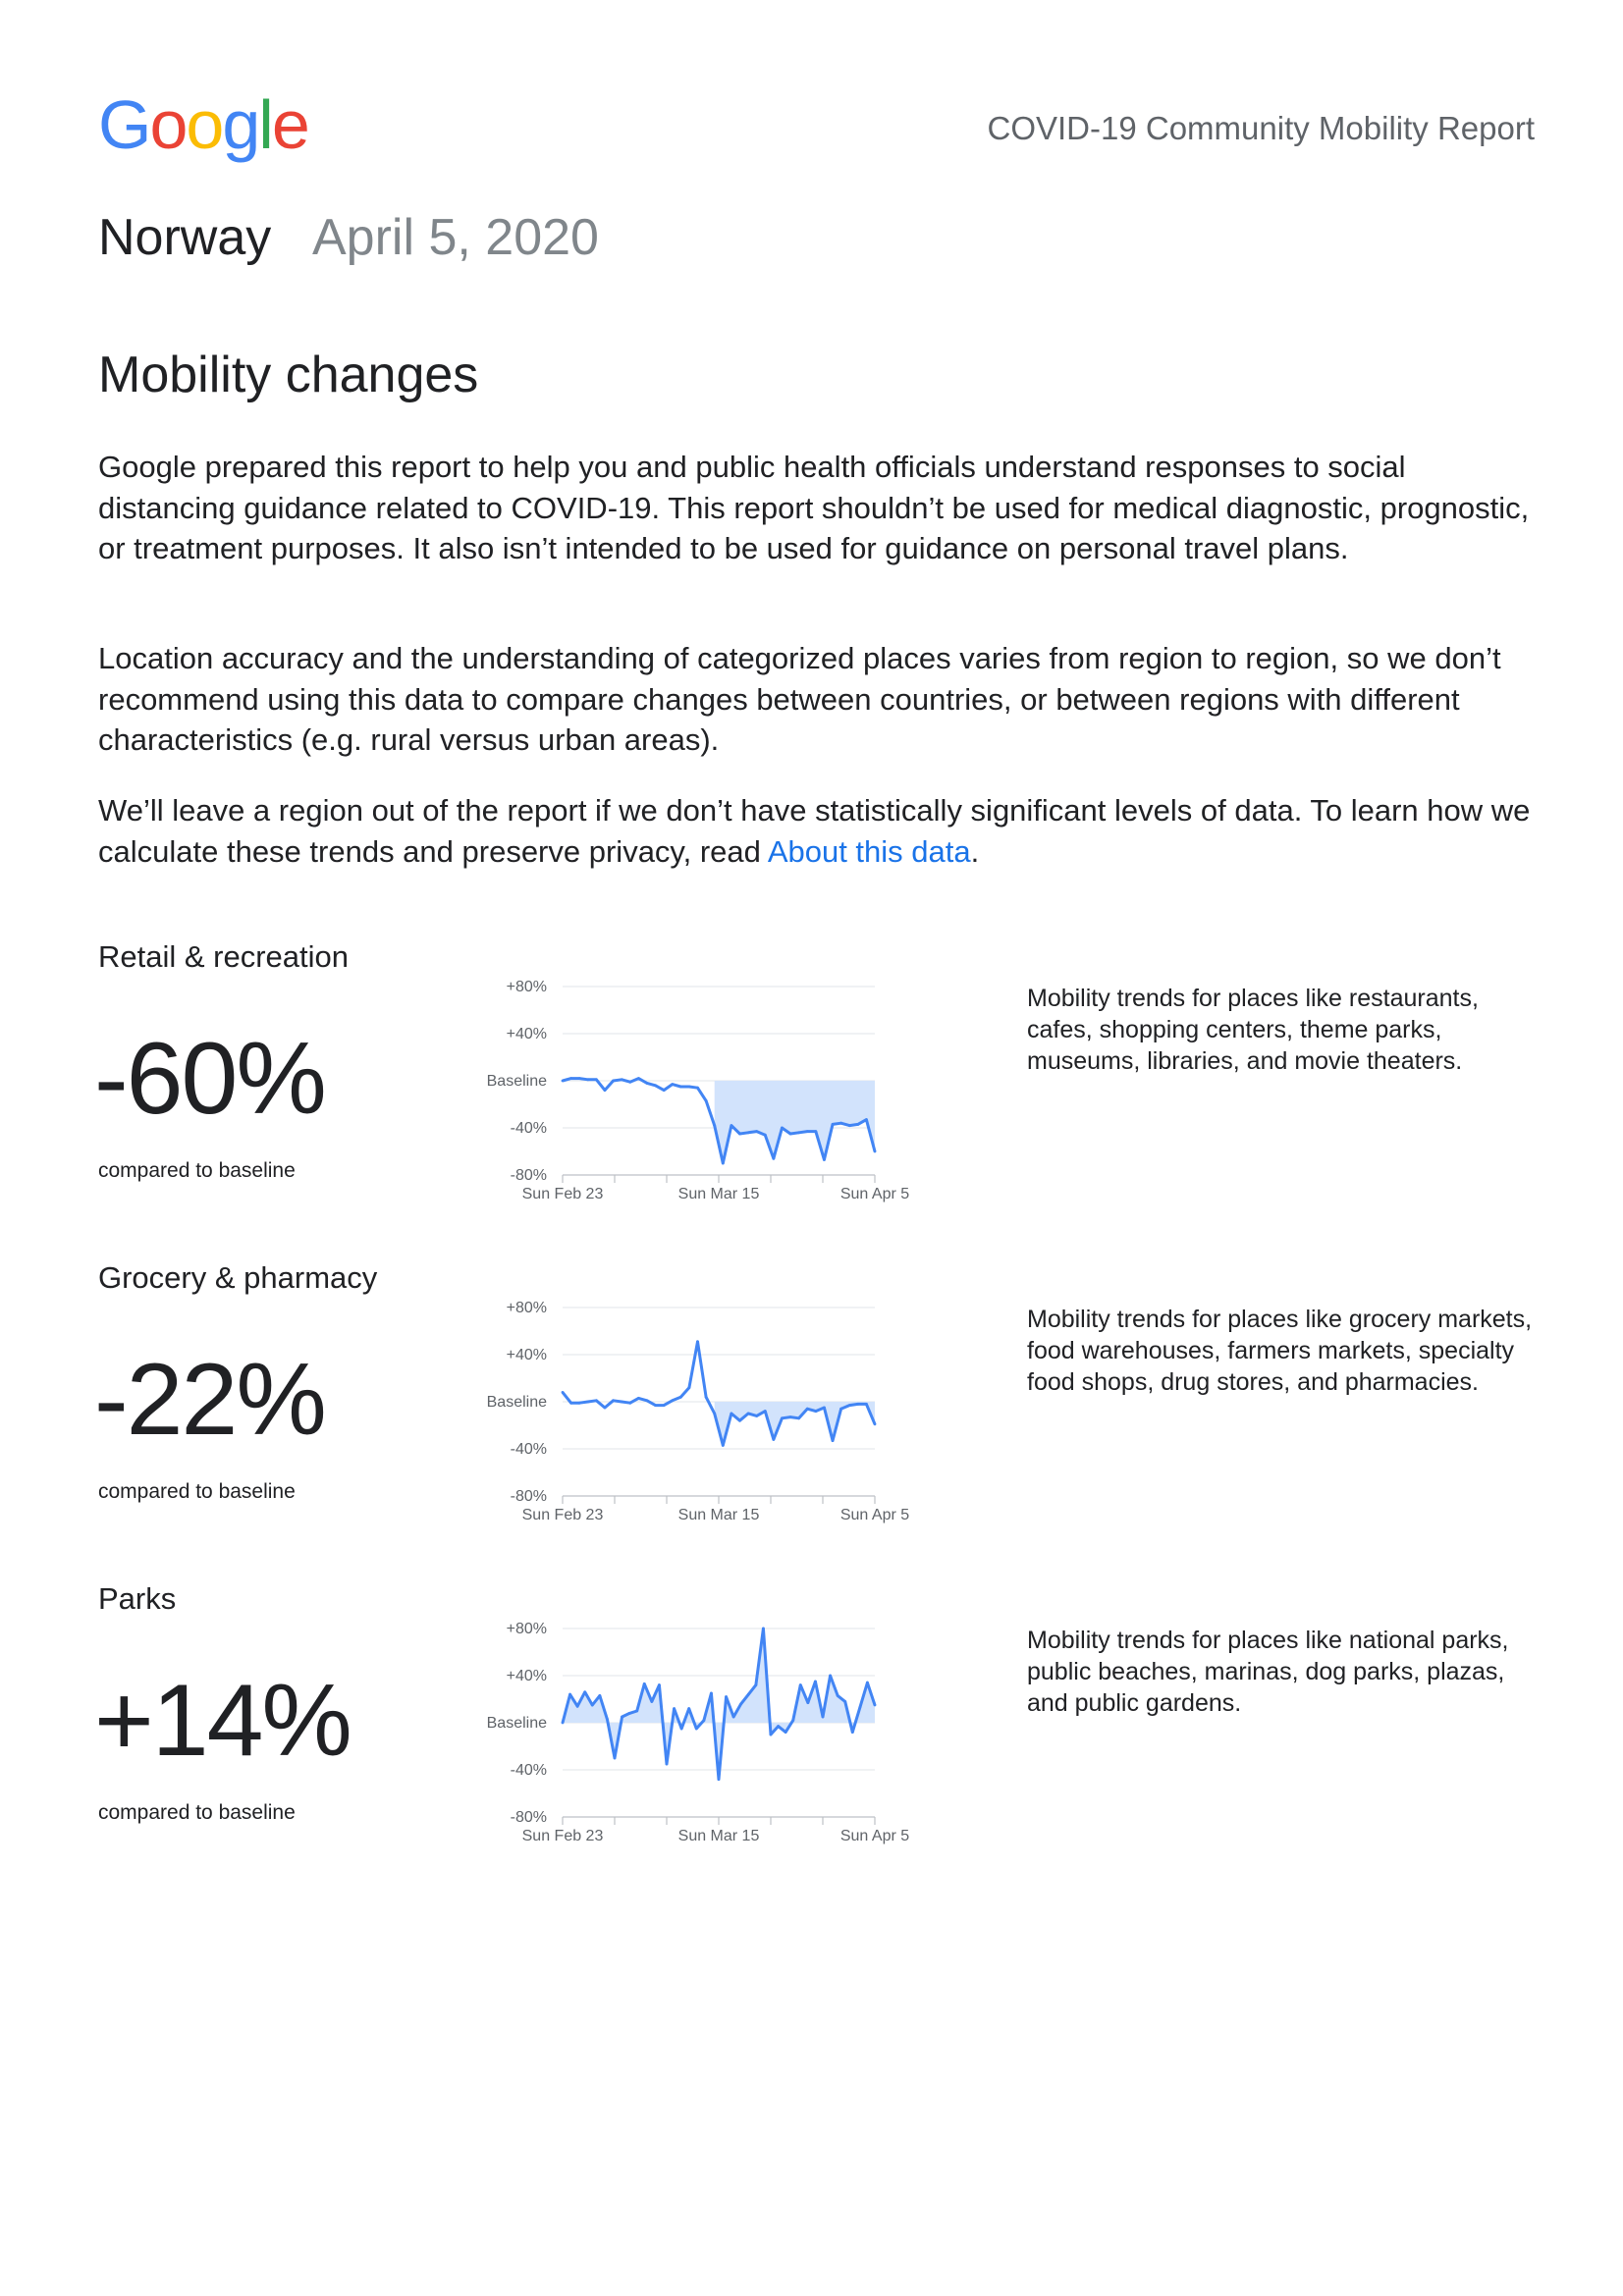  I want to click on baseline-area, so click(794, 1424).